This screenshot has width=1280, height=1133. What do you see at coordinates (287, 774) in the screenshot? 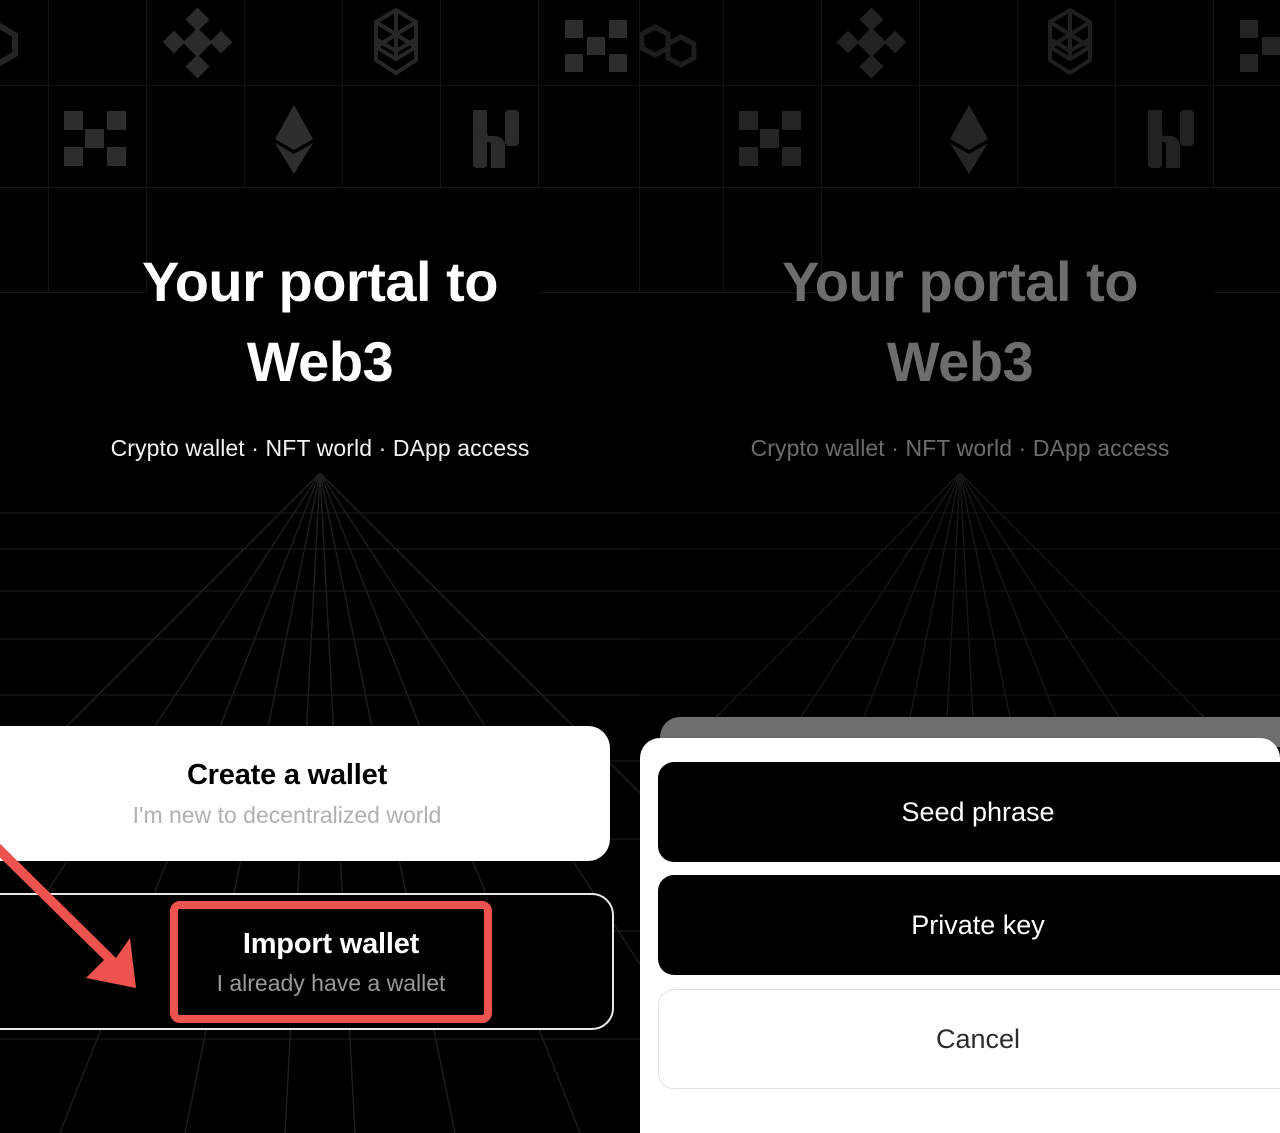
I see `create-wallet-title: Create a wallet` at bounding box center [287, 774].